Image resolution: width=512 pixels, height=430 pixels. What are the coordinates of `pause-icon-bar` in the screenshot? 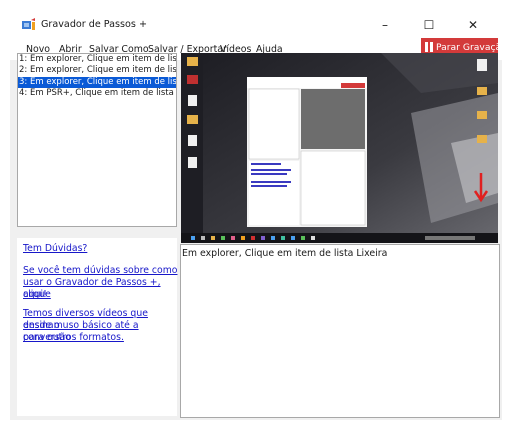 It's located at (431, 47).